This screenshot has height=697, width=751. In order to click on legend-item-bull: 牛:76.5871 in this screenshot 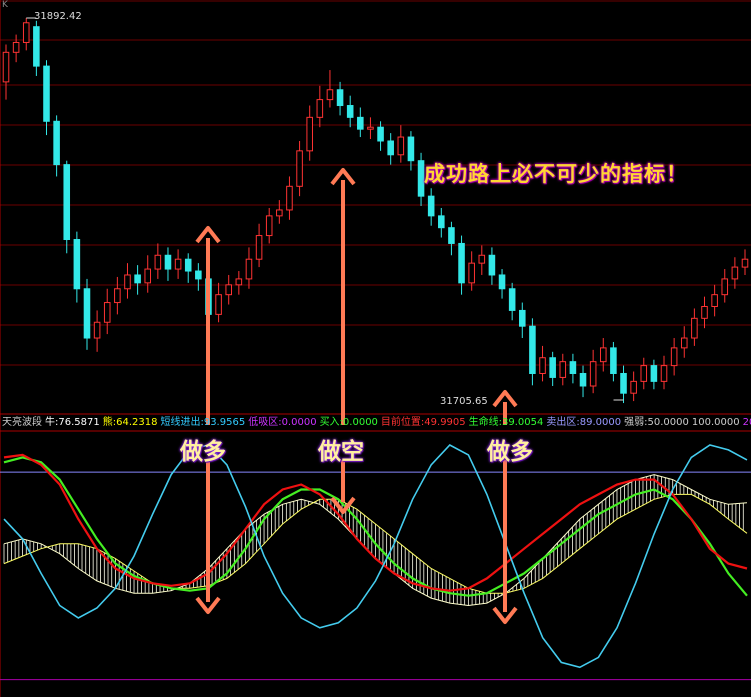, I will do `click(72, 422)`.